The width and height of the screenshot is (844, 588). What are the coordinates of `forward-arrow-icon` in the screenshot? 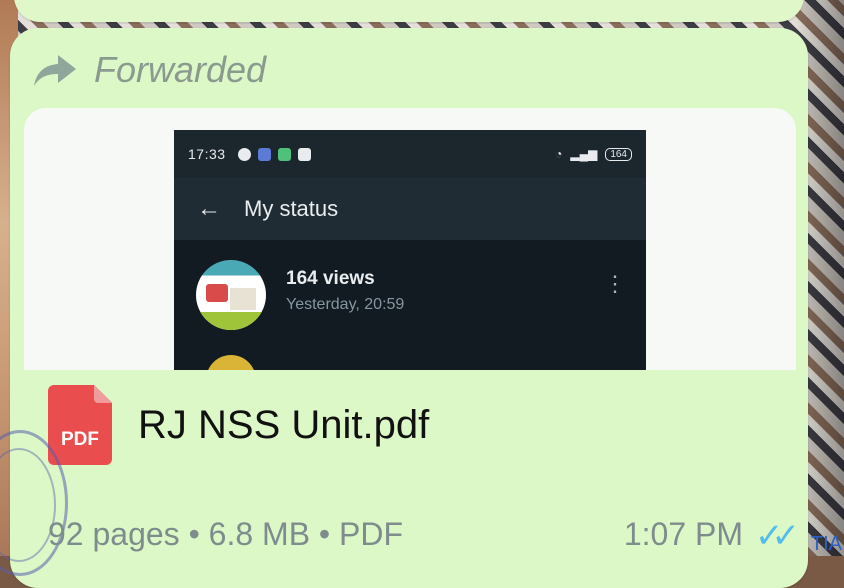 It's located at (55, 70).